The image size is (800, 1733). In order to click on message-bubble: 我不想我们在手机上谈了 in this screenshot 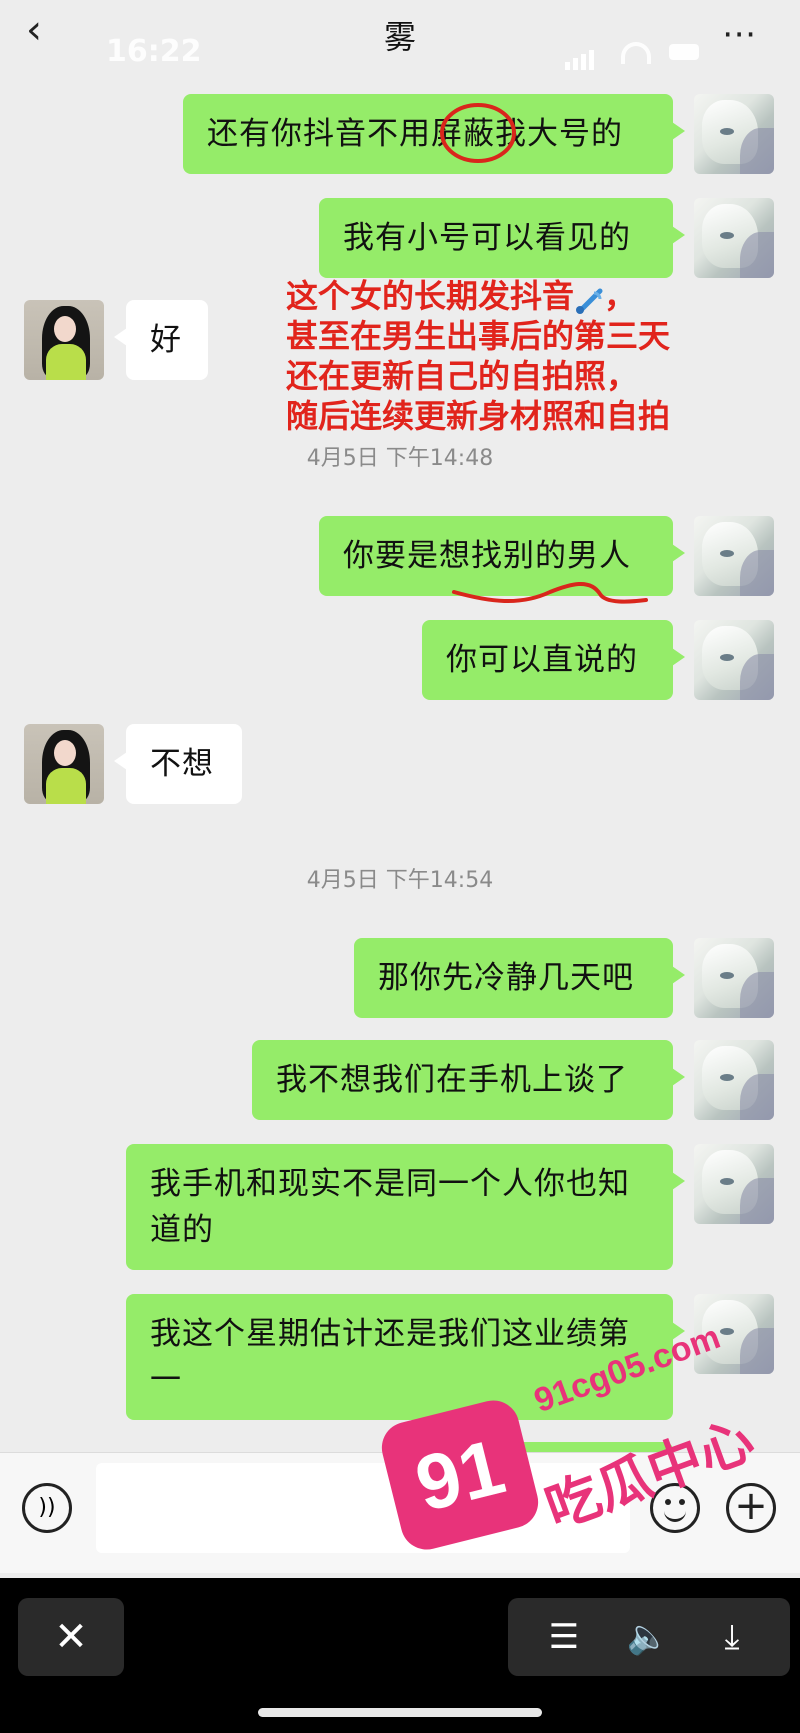, I will do `click(468, 1080)`.